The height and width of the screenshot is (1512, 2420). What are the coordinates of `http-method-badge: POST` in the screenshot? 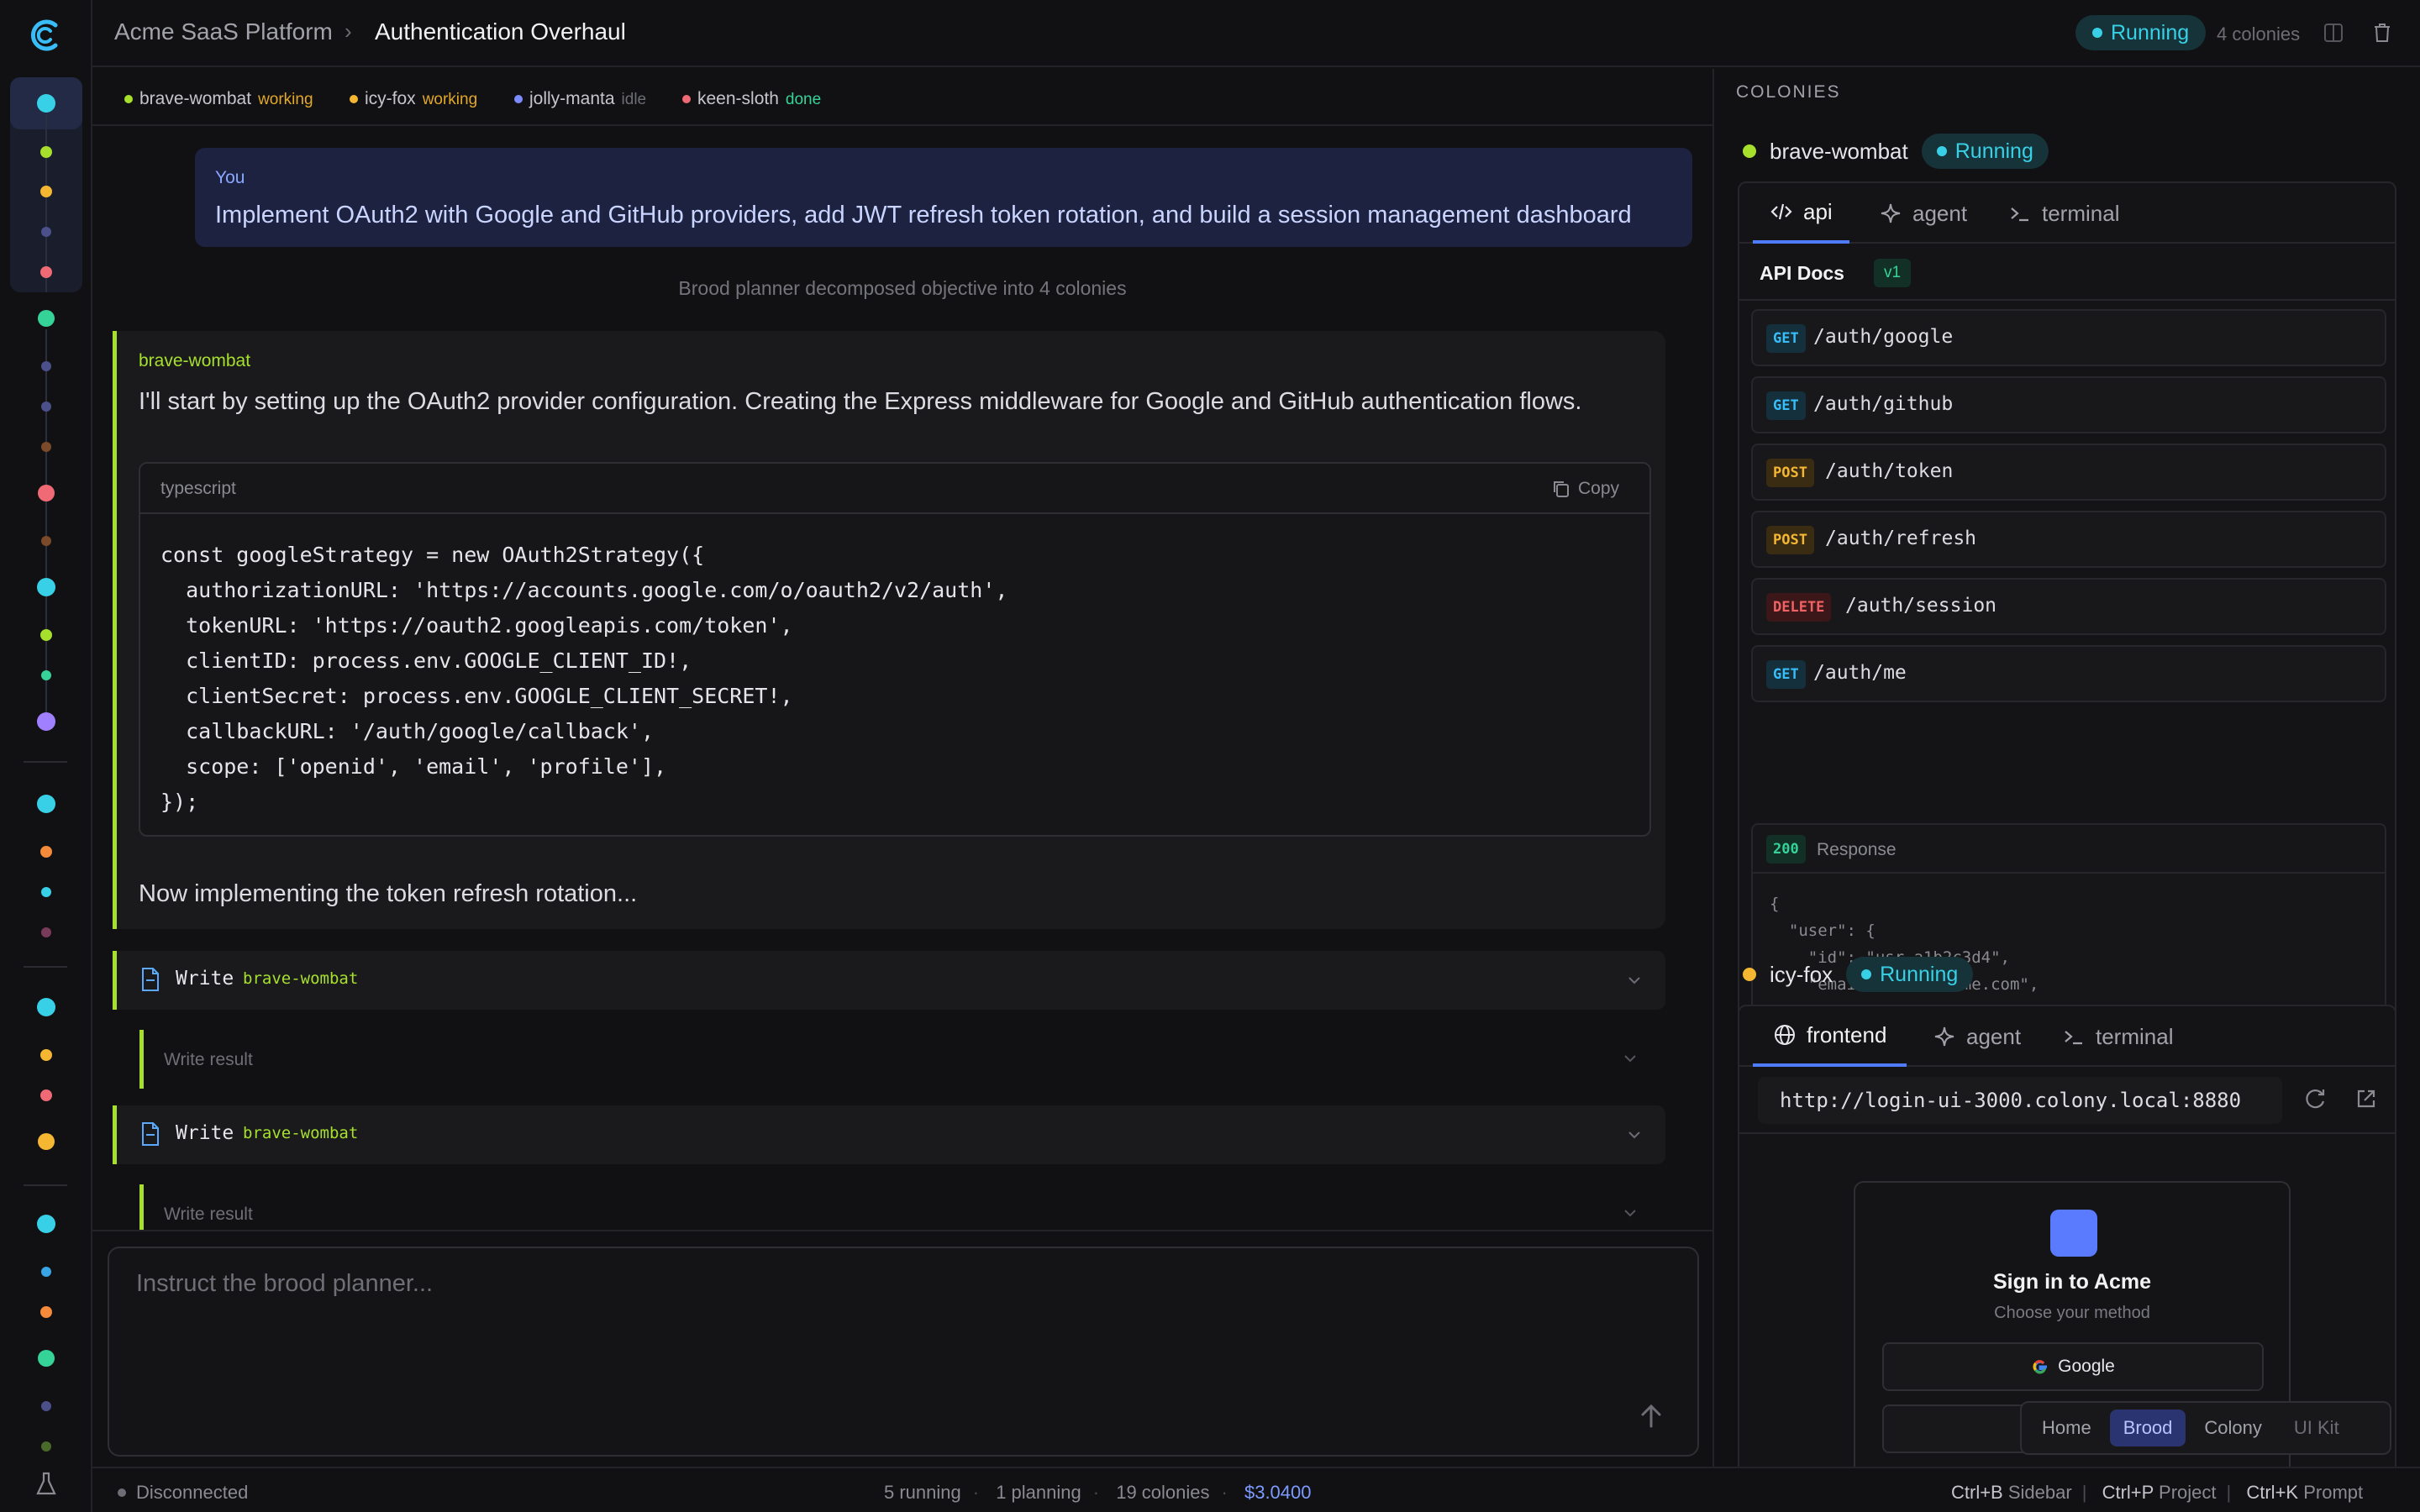 It's located at (1790, 473).